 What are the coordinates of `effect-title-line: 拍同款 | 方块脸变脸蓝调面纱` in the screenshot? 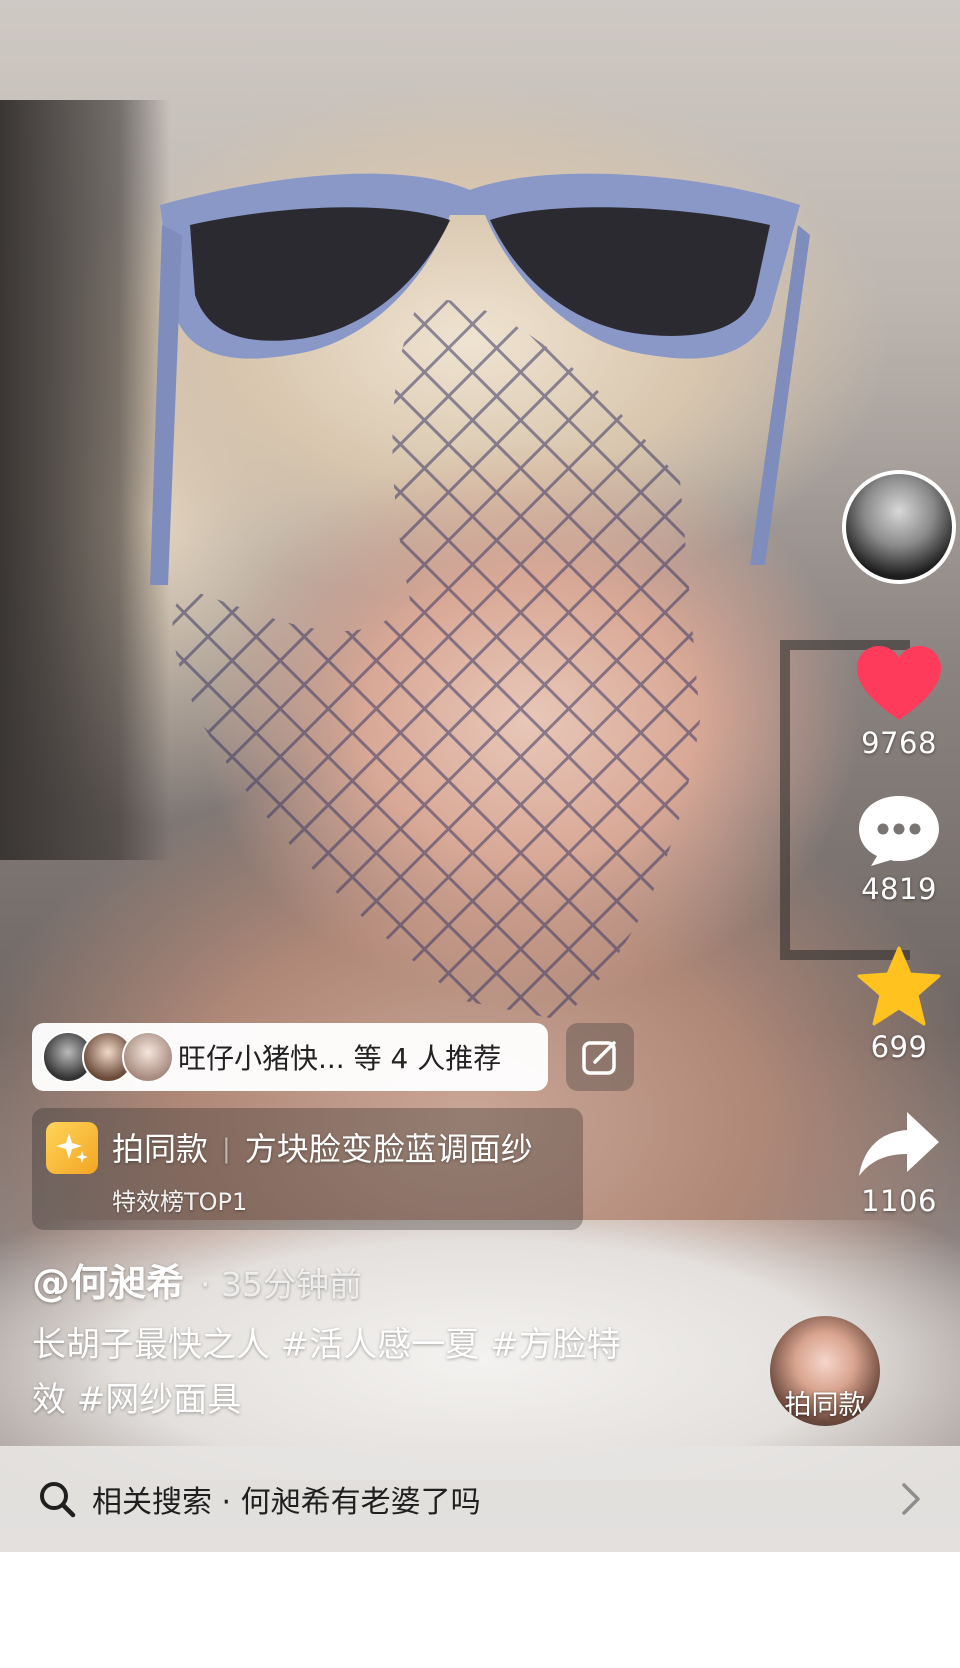 It's located at (322, 1147).